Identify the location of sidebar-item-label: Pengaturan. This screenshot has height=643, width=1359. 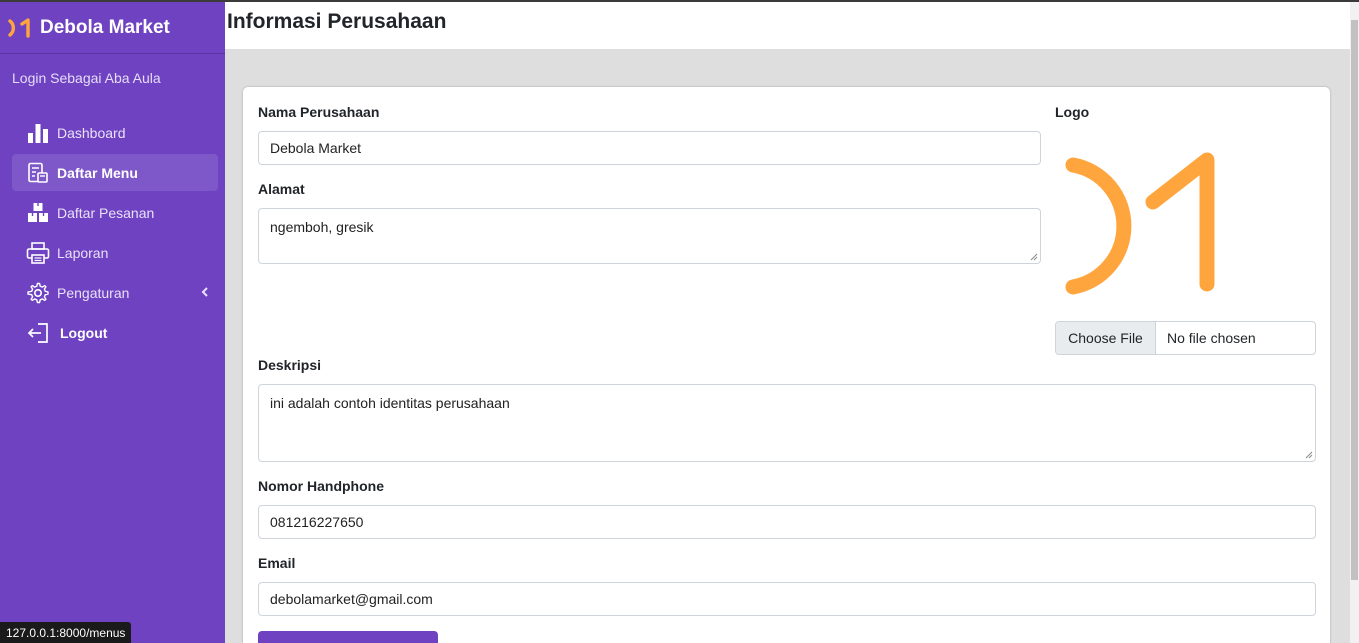
(93, 292).